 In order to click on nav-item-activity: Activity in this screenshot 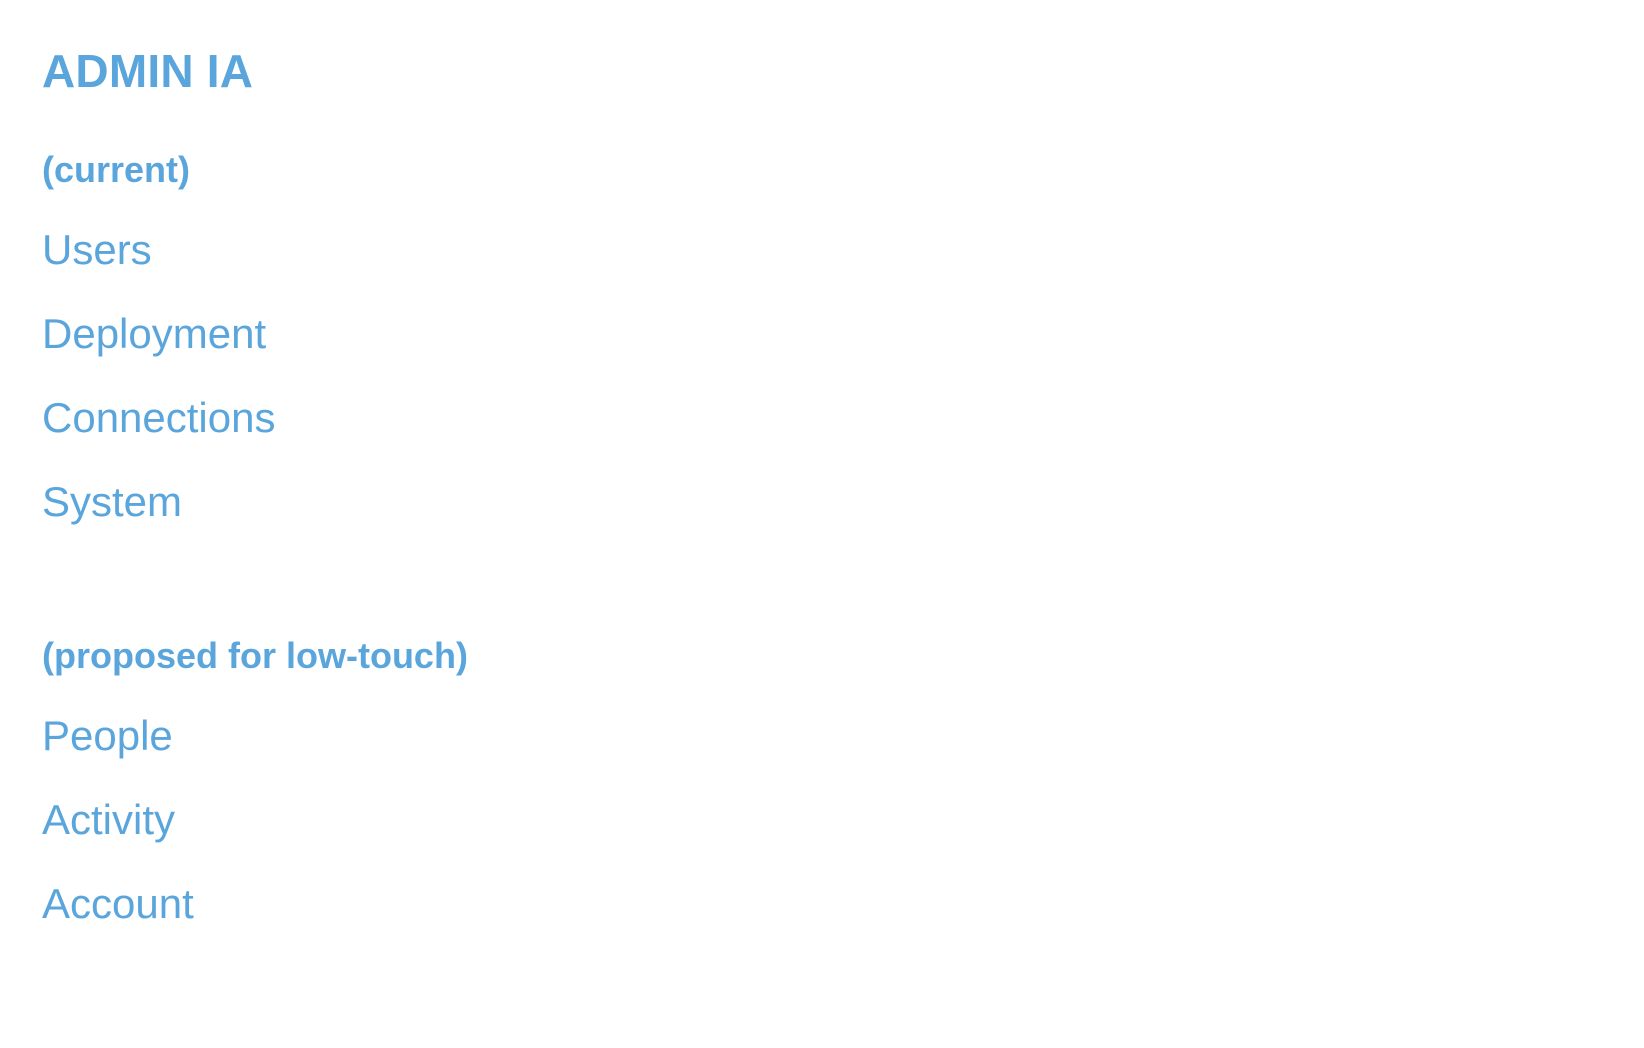, I will do `click(108, 820)`.